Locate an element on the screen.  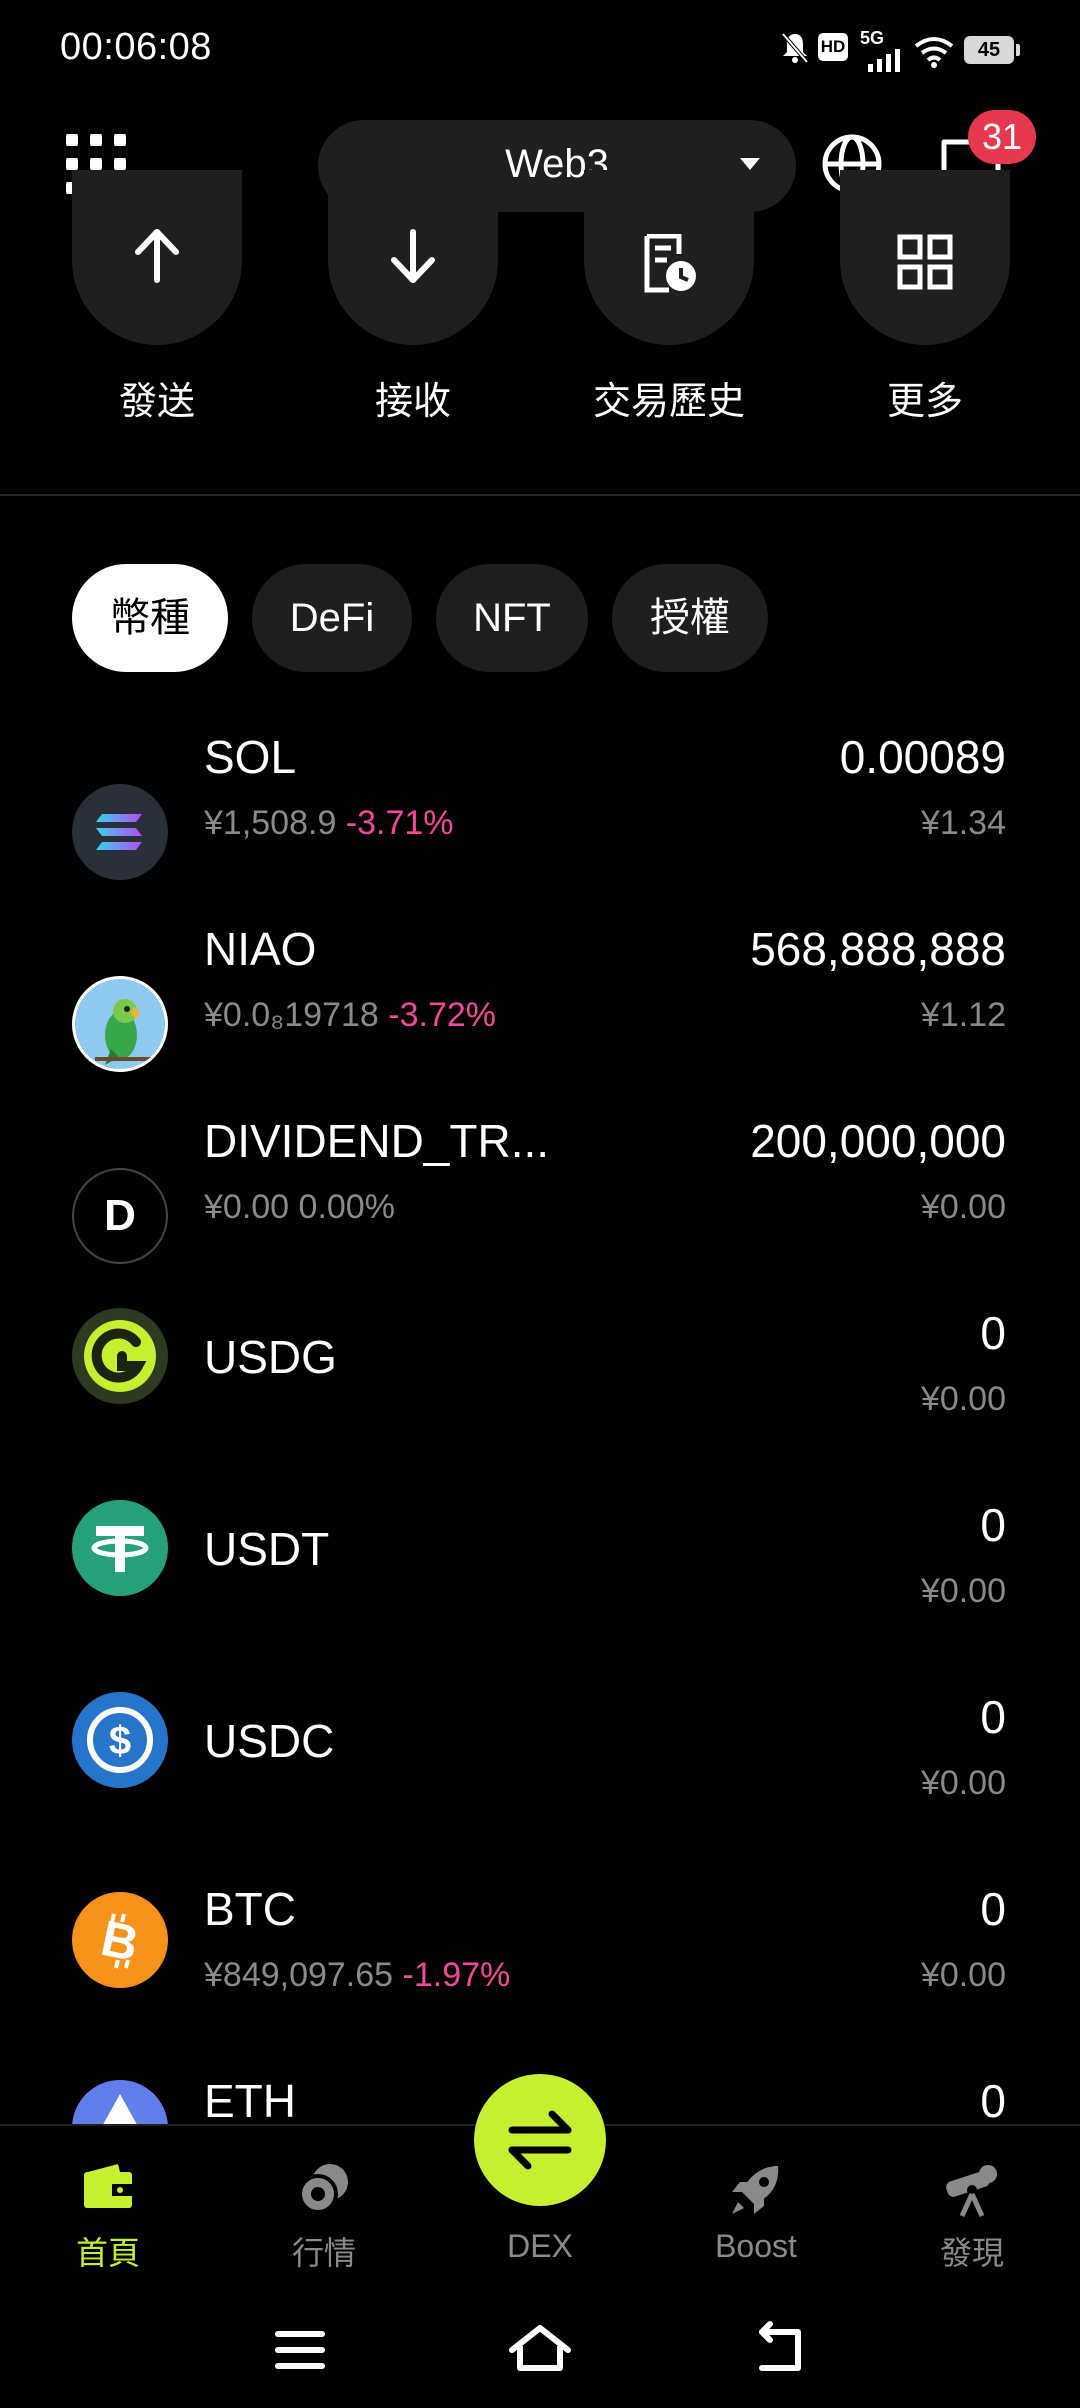
letter-d-token-icon: D is located at coordinates (120, 1216).